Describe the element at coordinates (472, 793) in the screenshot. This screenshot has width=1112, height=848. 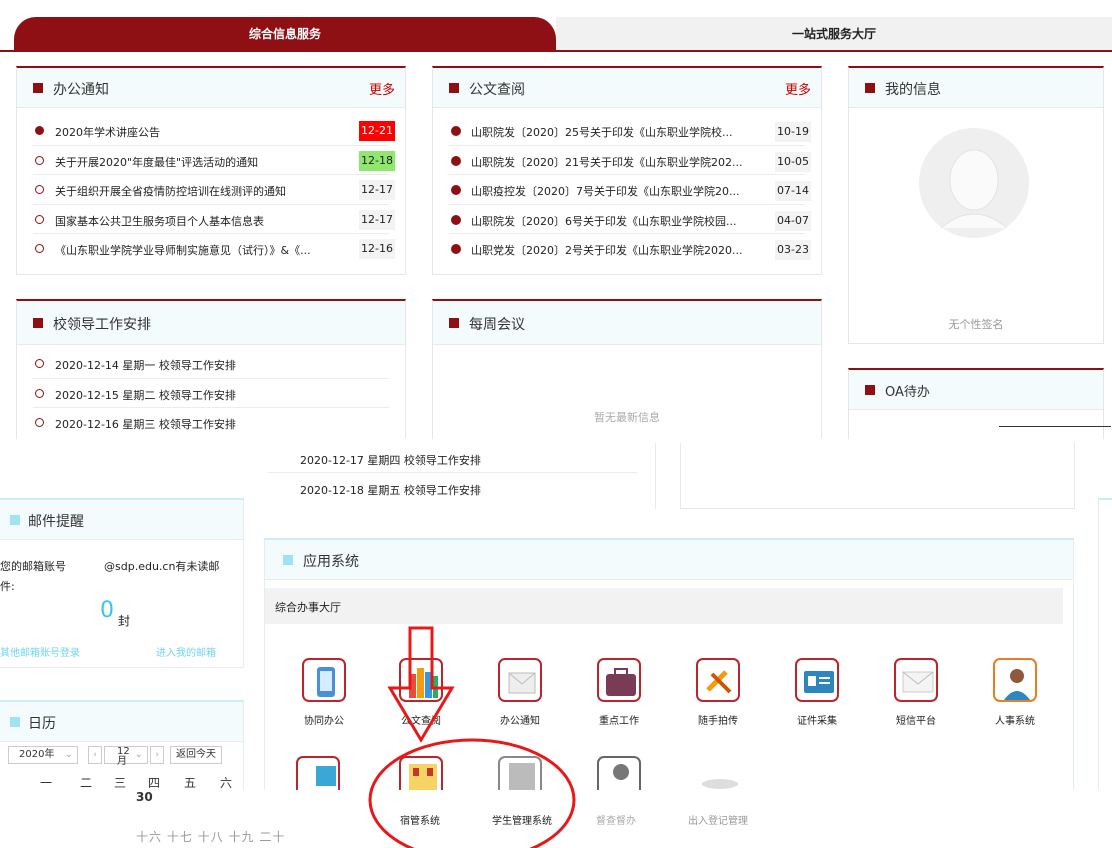
I see `highlight-circle-icon` at that location.